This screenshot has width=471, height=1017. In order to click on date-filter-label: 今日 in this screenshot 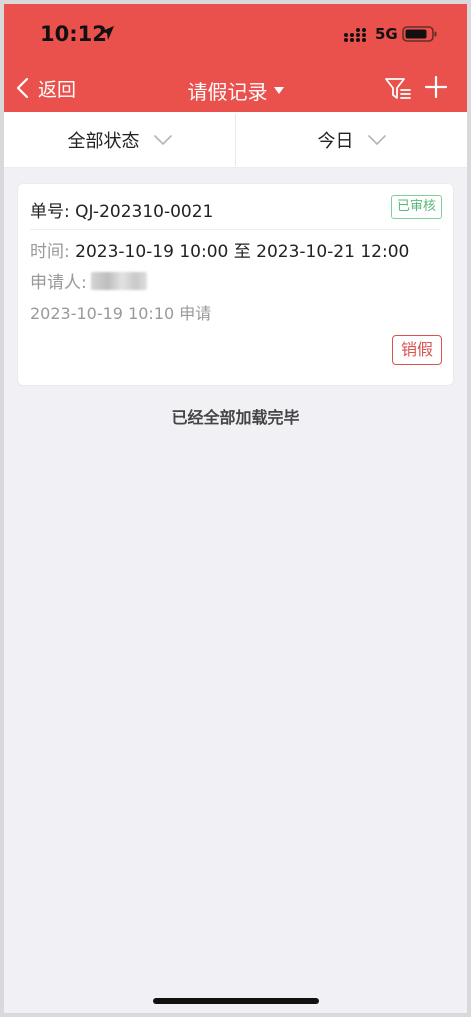, I will do `click(335, 141)`.